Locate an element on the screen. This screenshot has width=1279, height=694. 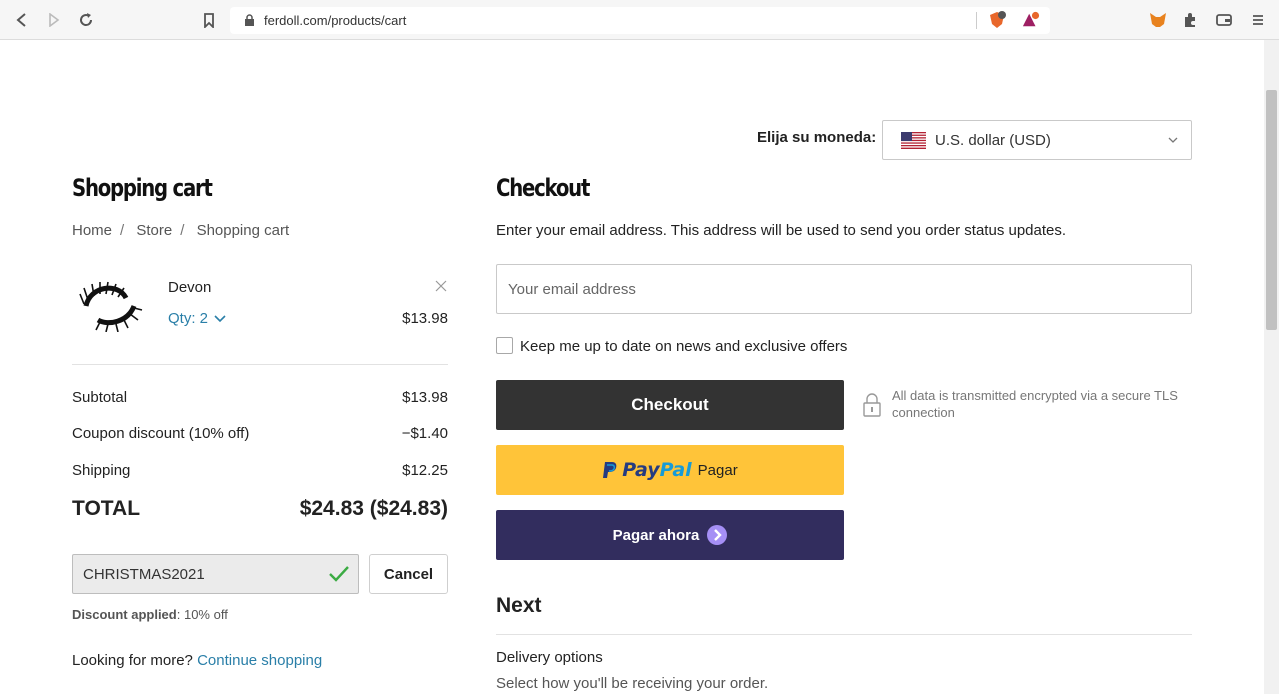
pay-now-button: Pagar ahora is located at coordinates (670, 535).